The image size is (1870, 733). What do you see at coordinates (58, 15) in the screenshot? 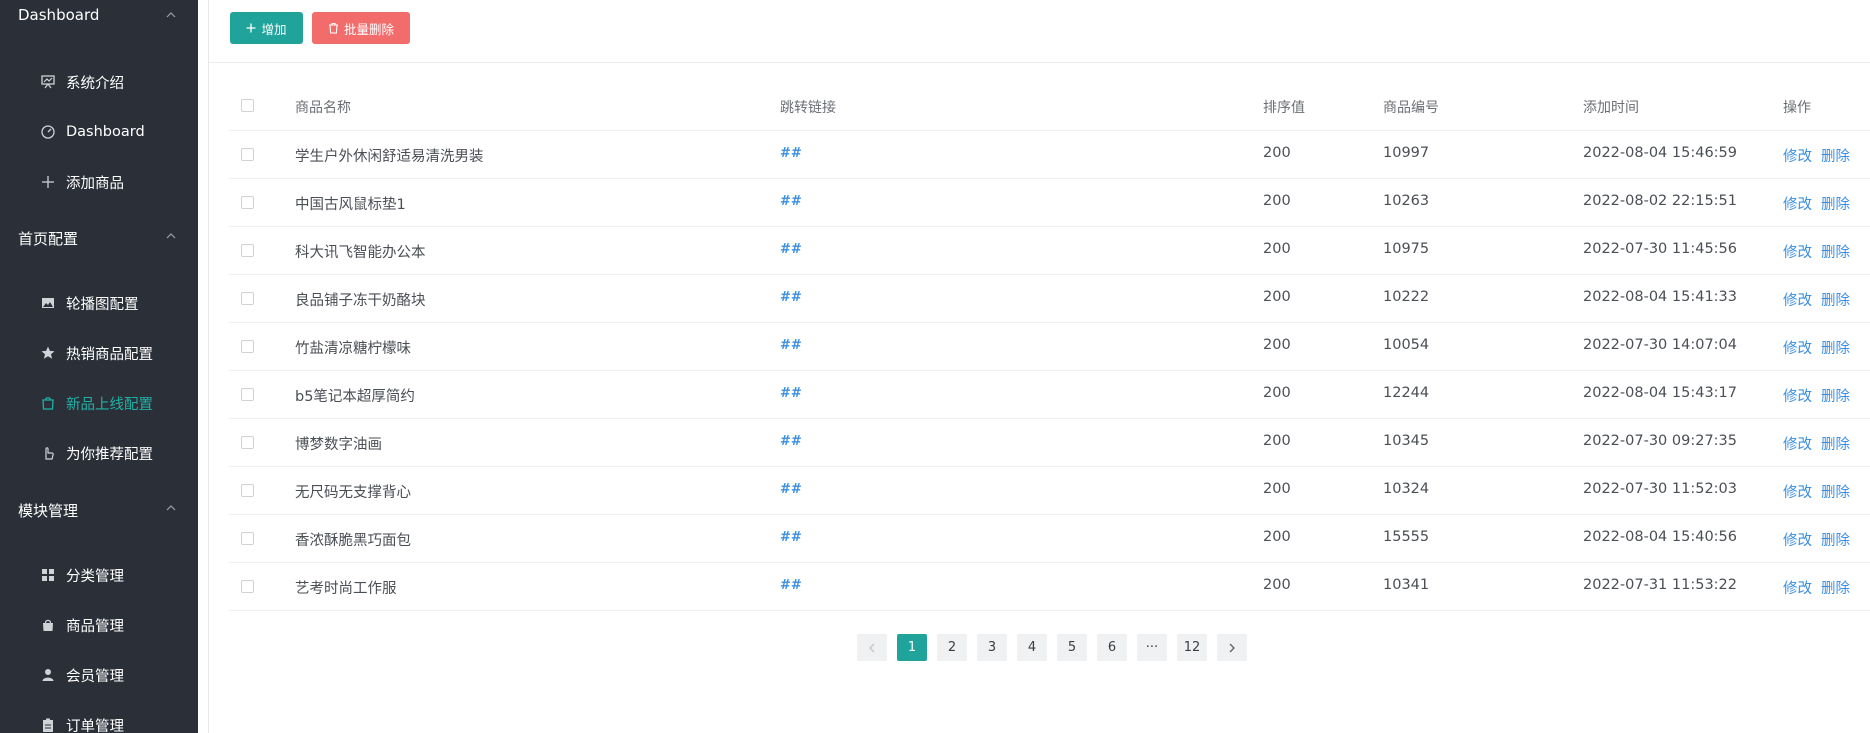
I see `menu-group-dashboard: Dashboard` at bounding box center [58, 15].